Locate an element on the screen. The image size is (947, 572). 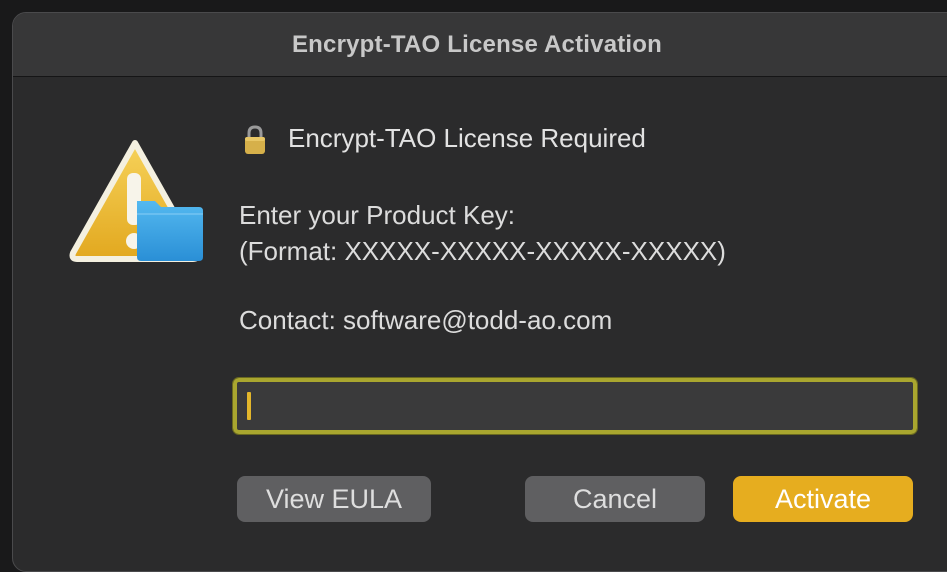
text-caret is located at coordinates (249, 406).